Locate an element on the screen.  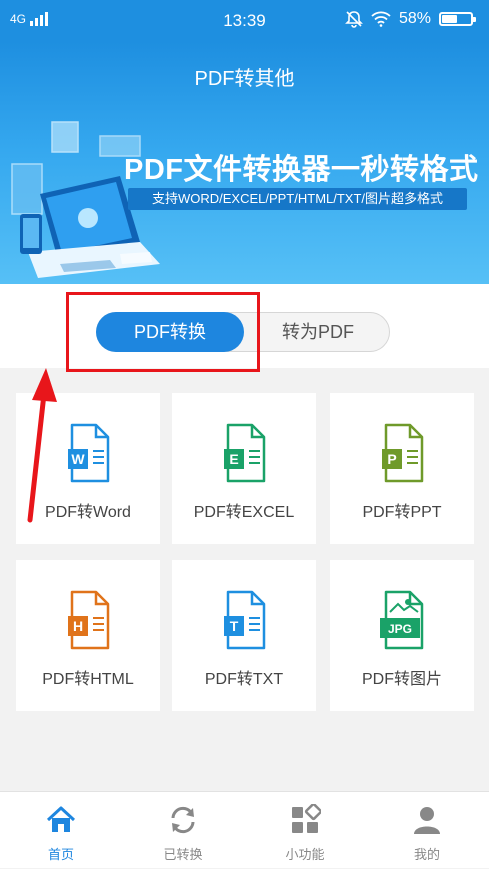
svg-text: JPG is located at coordinates (400, 629).